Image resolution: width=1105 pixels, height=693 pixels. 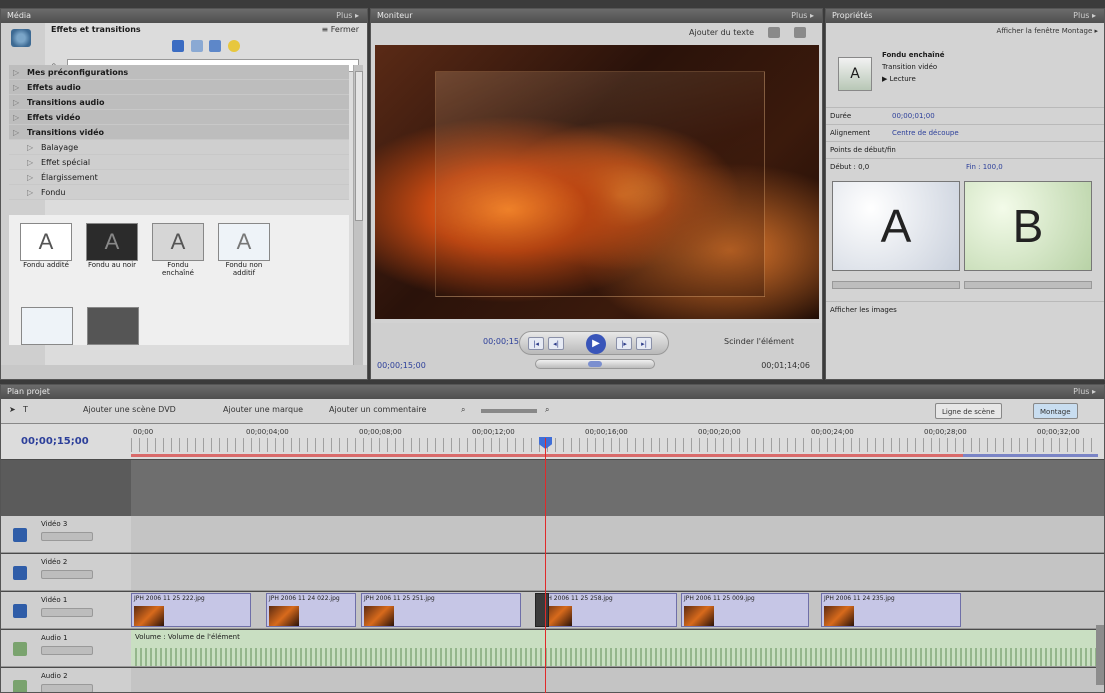 I want to click on close-button: ≡ Fermer, so click(x=340, y=30).